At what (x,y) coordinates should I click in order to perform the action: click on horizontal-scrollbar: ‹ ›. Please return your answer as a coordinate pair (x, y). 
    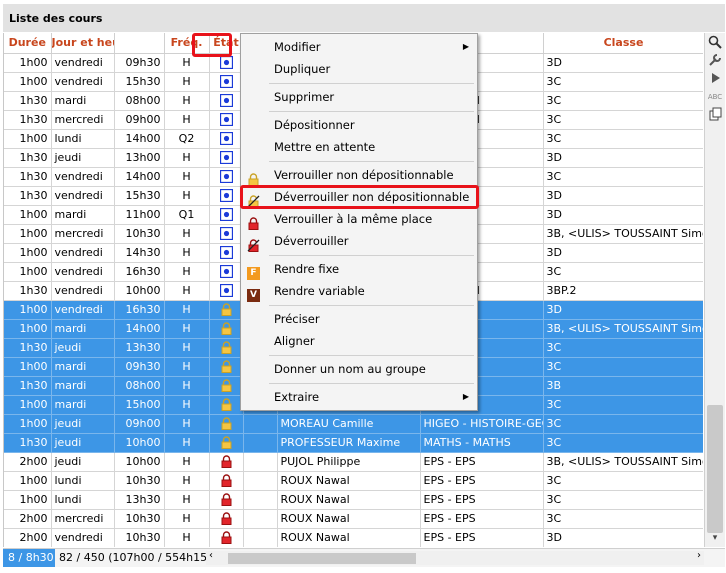
    Looking at the image, I should click on (455, 557).